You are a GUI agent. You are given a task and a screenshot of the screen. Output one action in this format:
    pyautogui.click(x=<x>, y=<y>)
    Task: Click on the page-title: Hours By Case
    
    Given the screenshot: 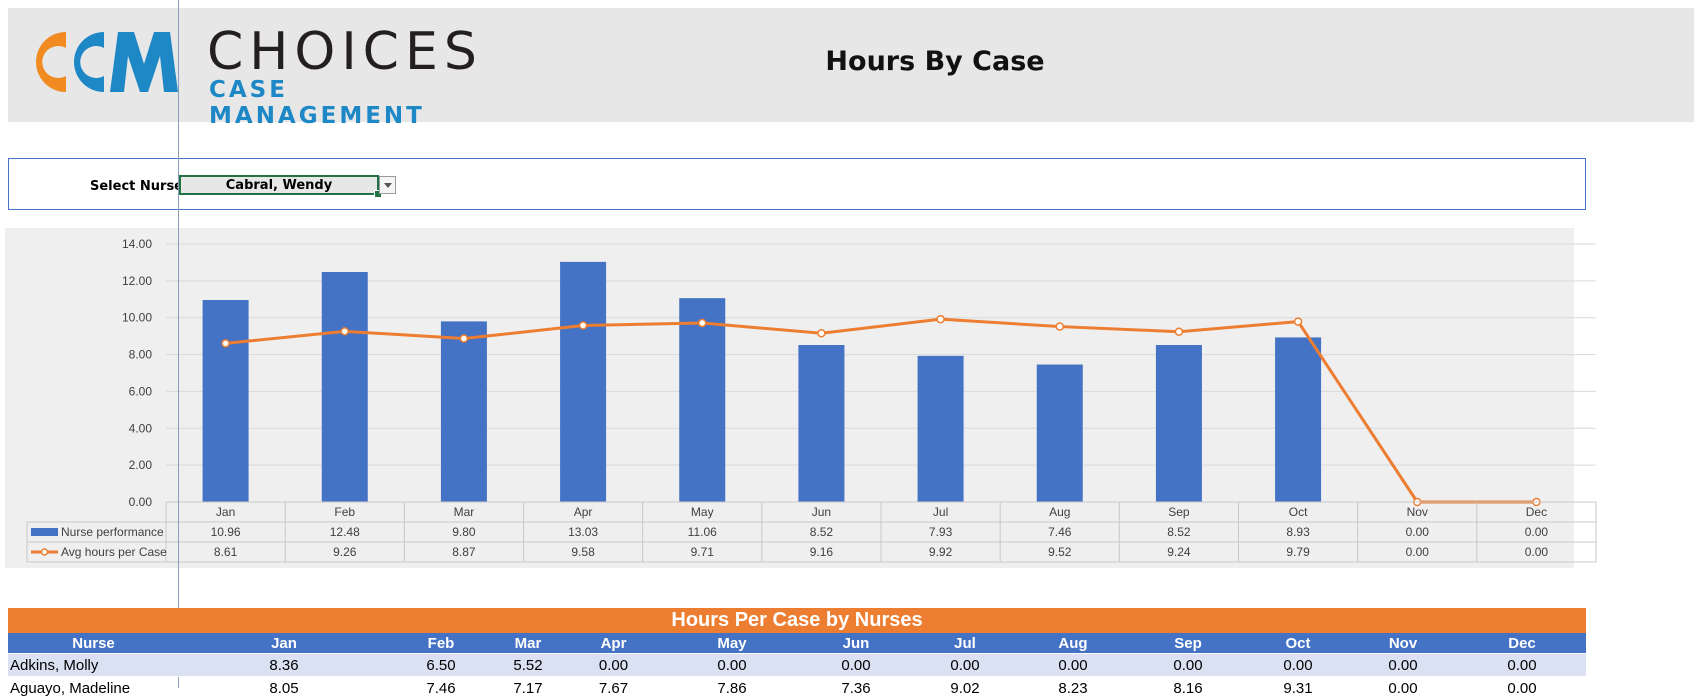 What is the action you would take?
    pyautogui.click(x=935, y=61)
    